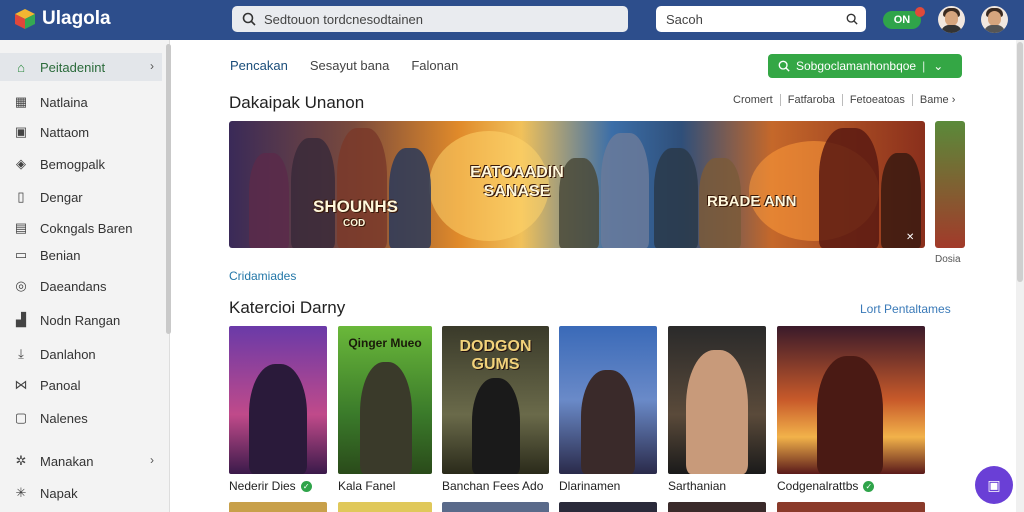 This screenshot has height=512, width=1024. Describe the element at coordinates (818, 486) in the screenshot. I see `card-label-text: Codgenalrattbs` at that location.